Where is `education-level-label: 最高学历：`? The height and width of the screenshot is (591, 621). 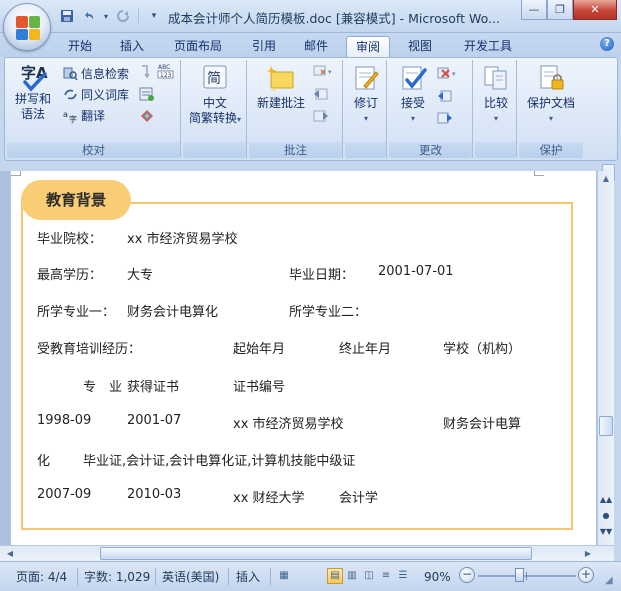 education-level-label: 最高学历： is located at coordinates (70, 275).